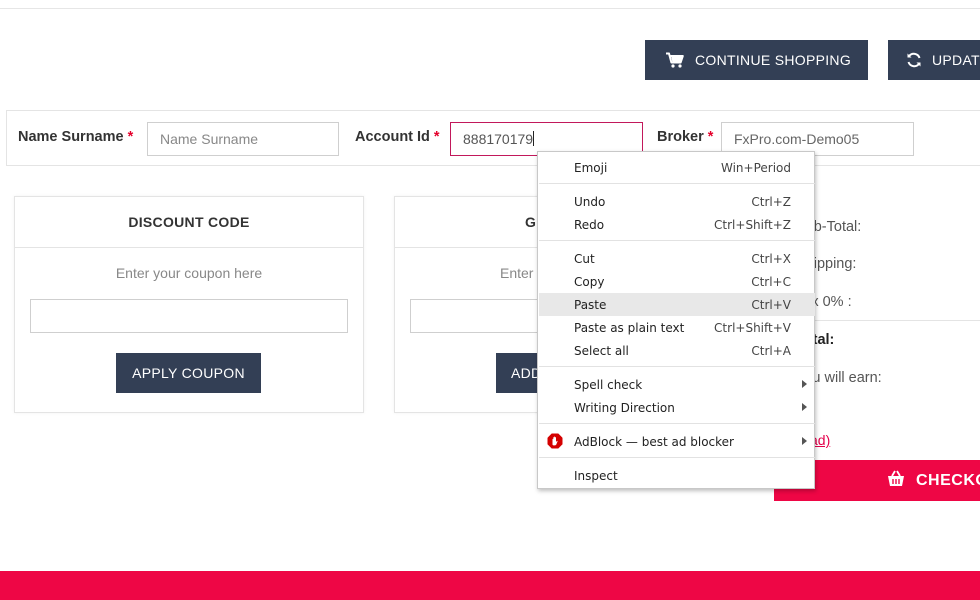 This screenshot has width=980, height=600. Describe the element at coordinates (188, 373) in the screenshot. I see `apply-coupon-button: APPLY COUPON` at that location.